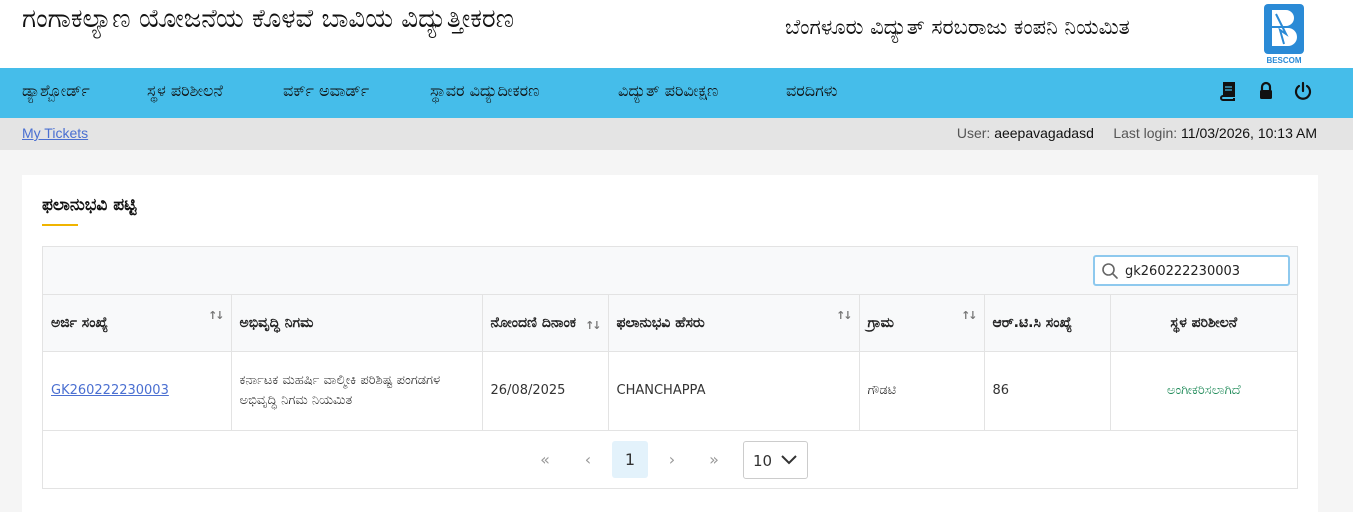 Image resolution: width=1353 pixels, height=512 pixels. What do you see at coordinates (60, 225) in the screenshot?
I see `title-underline` at bounding box center [60, 225].